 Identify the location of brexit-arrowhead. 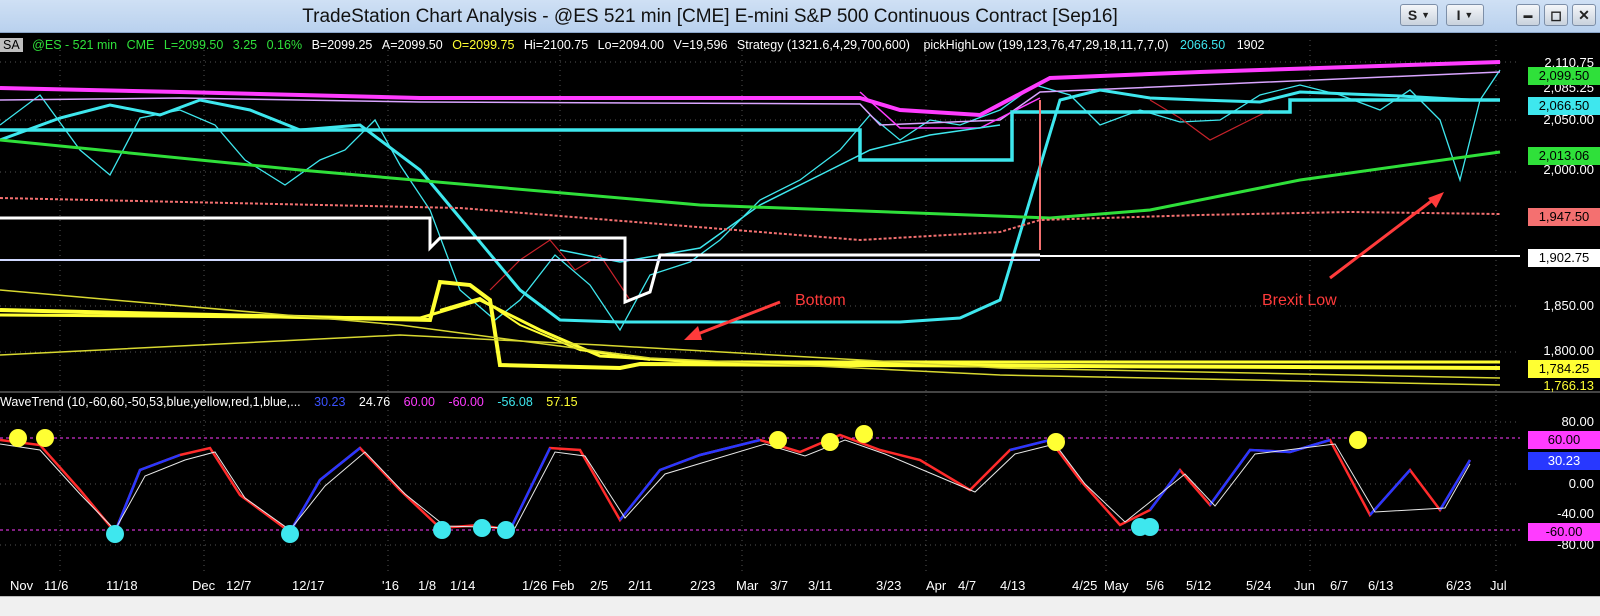
(1436, 200).